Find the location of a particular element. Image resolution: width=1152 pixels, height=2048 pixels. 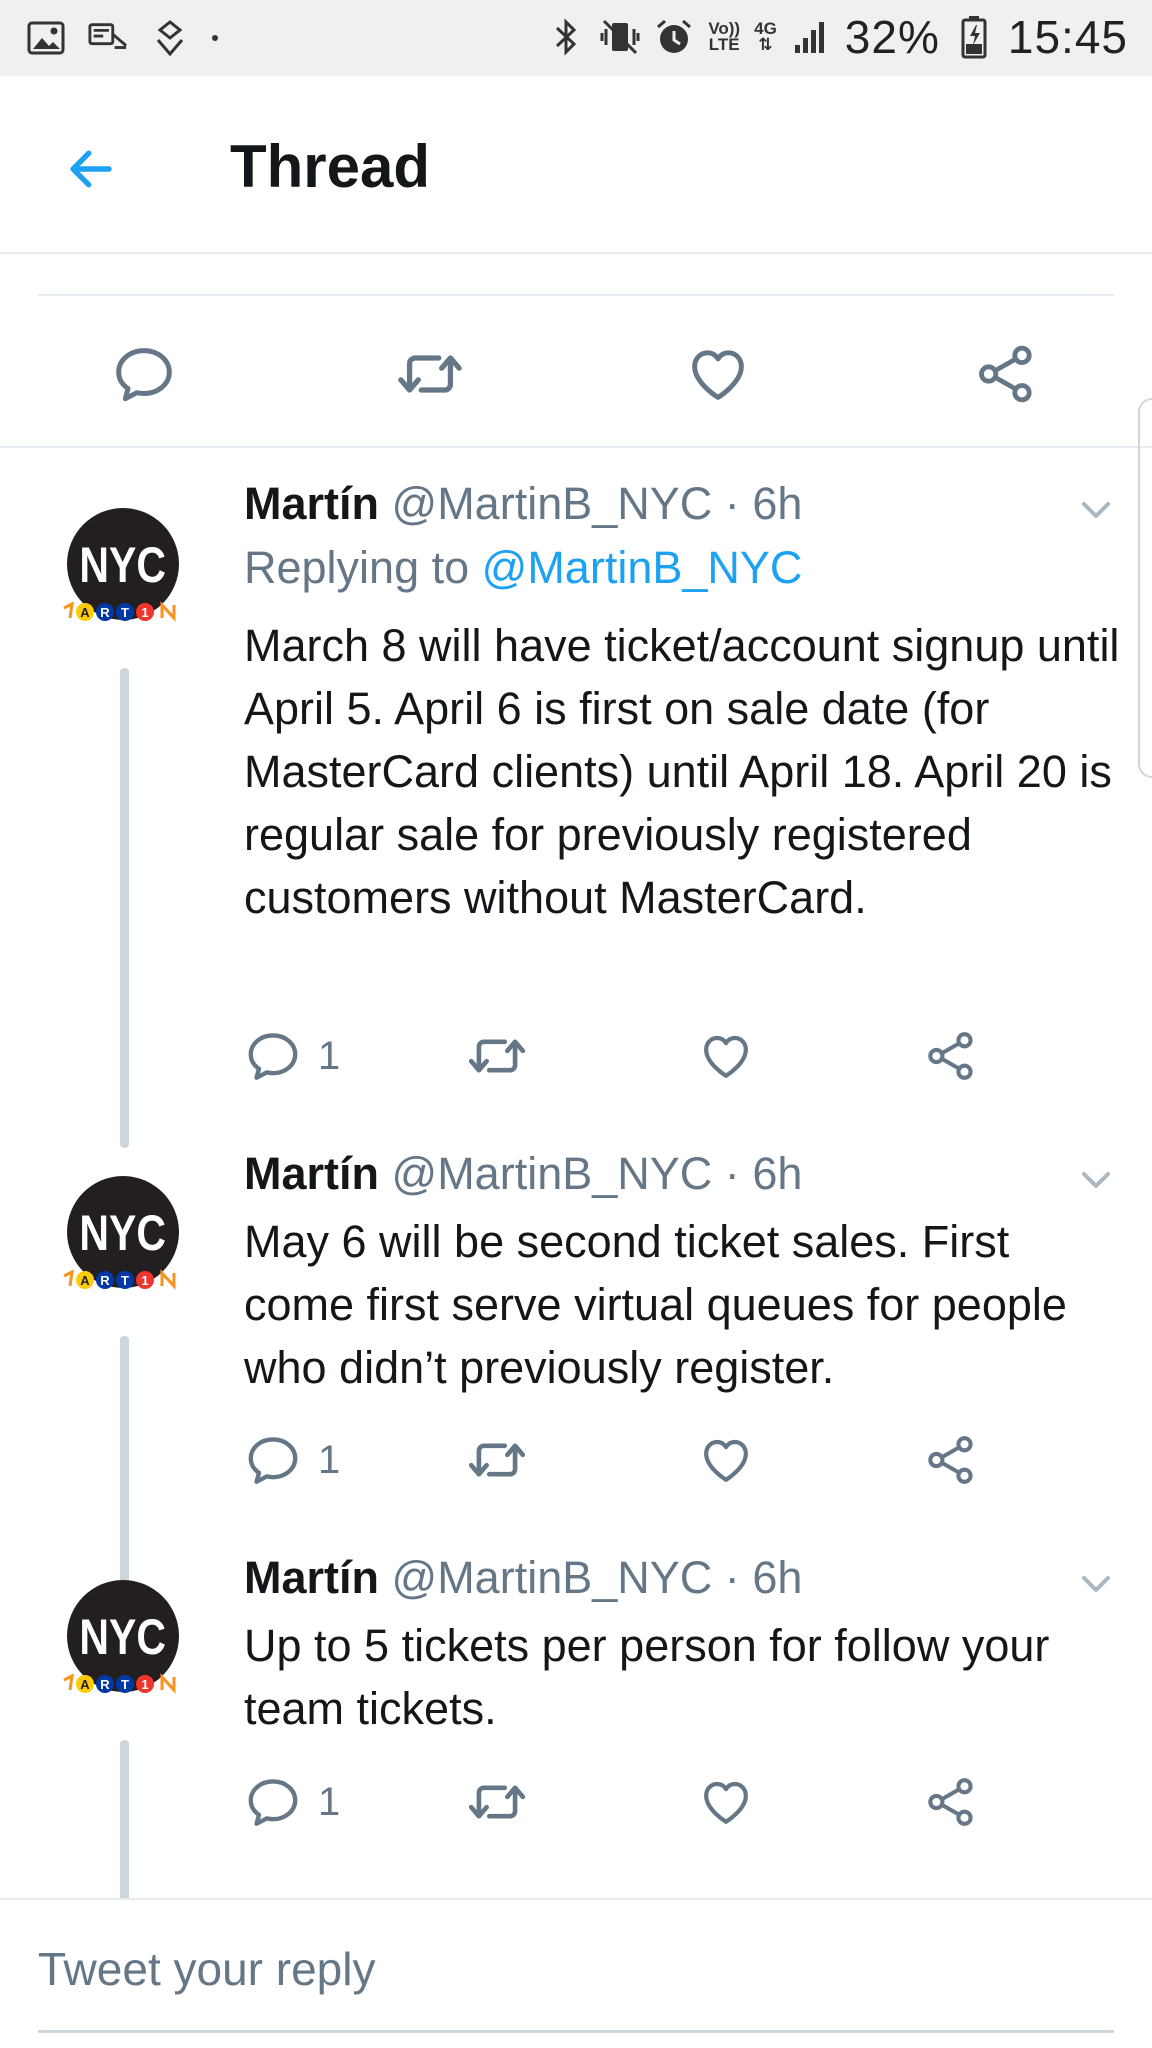

reply-input-underline is located at coordinates (576, 2031).